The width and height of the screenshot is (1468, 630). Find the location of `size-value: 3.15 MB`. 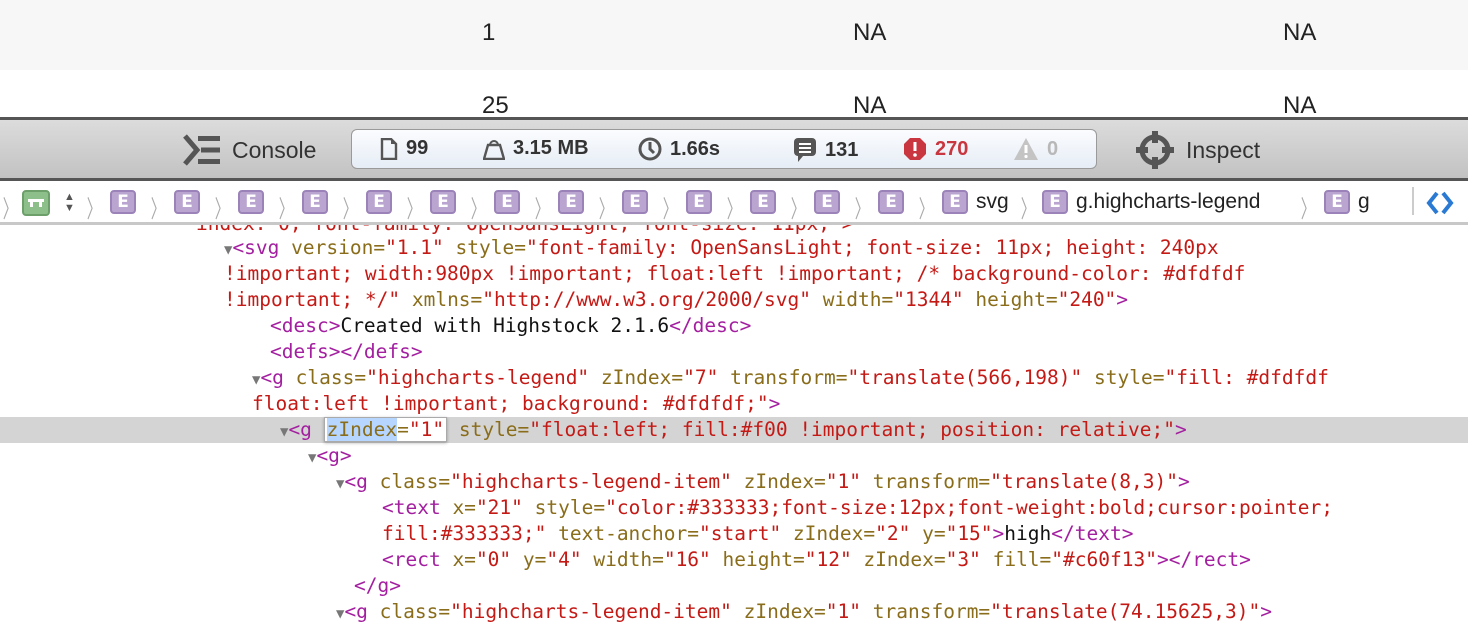

size-value: 3.15 MB is located at coordinates (551, 148).